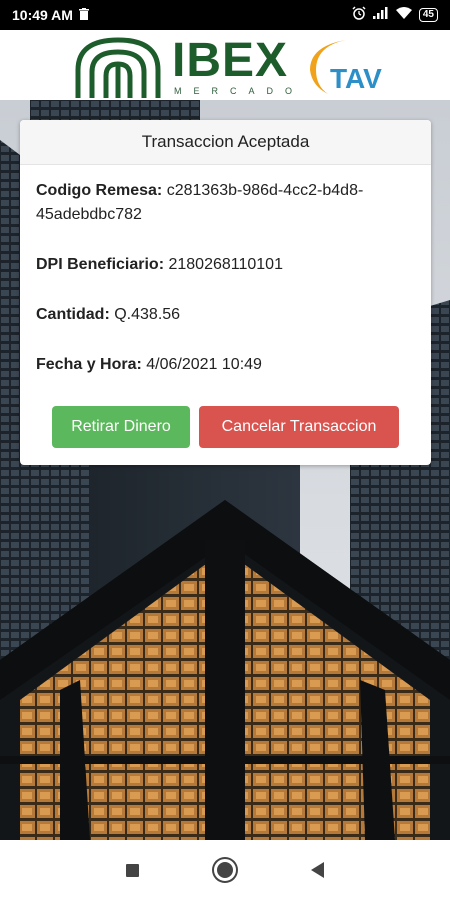 Image resolution: width=450 pixels, height=900 pixels. Describe the element at coordinates (99, 190) in the screenshot. I see `field-label: Codigo Remesa:` at that location.